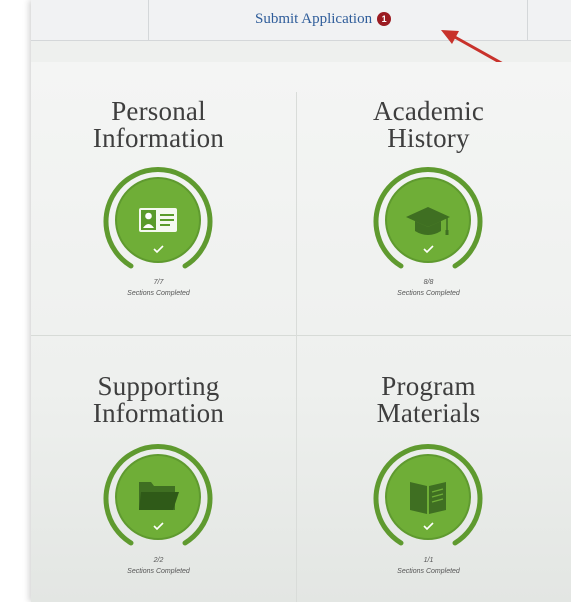 This screenshot has height=602, width=571. What do you see at coordinates (158, 111) in the screenshot?
I see `tile-title-line1: Personal` at bounding box center [158, 111].